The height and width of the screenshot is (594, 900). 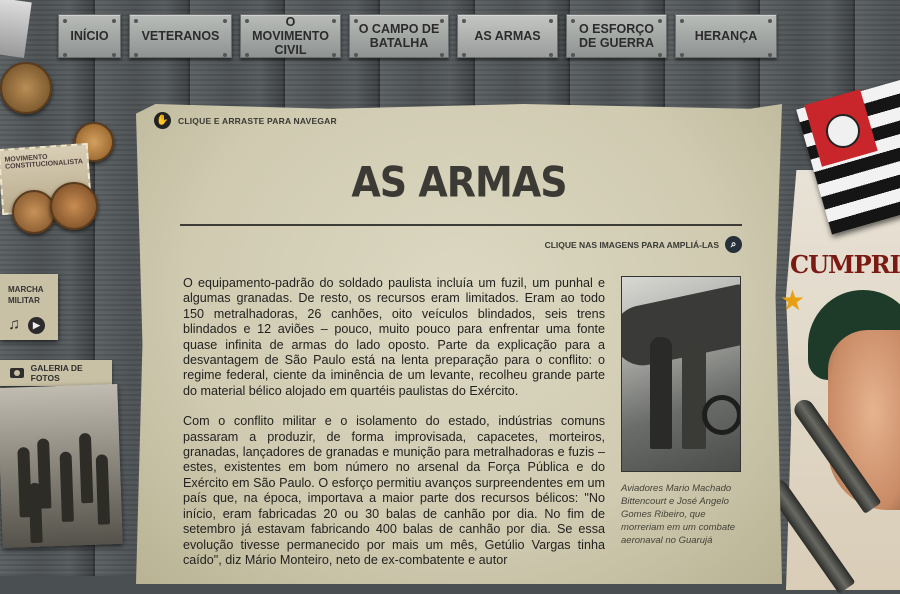 I want to click on plane-wheel, so click(x=721, y=415).